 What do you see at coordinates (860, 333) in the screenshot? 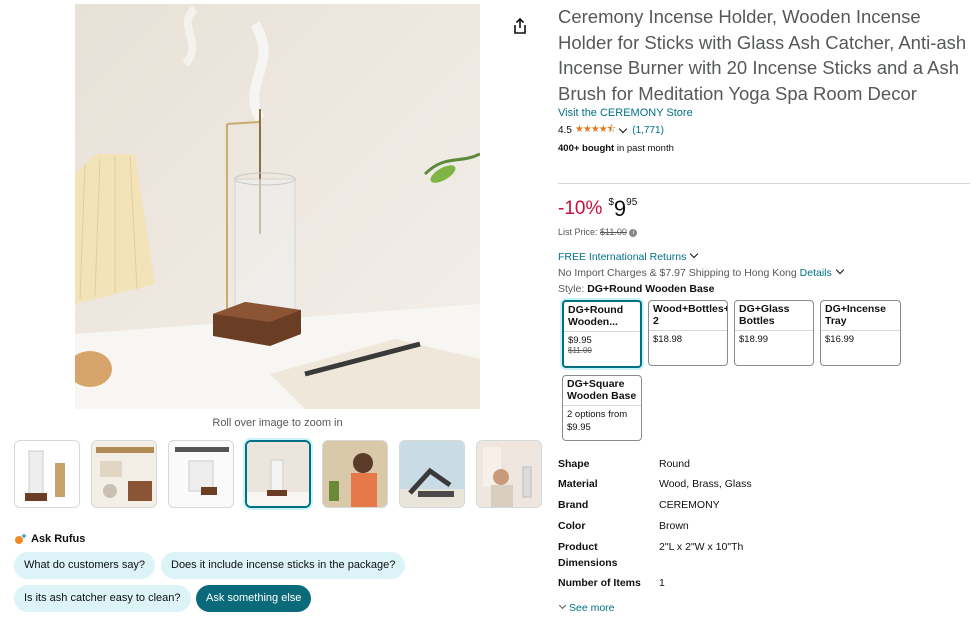
I see `style-option-dg-incense-tray: DG+Incense Tray $16.99` at bounding box center [860, 333].